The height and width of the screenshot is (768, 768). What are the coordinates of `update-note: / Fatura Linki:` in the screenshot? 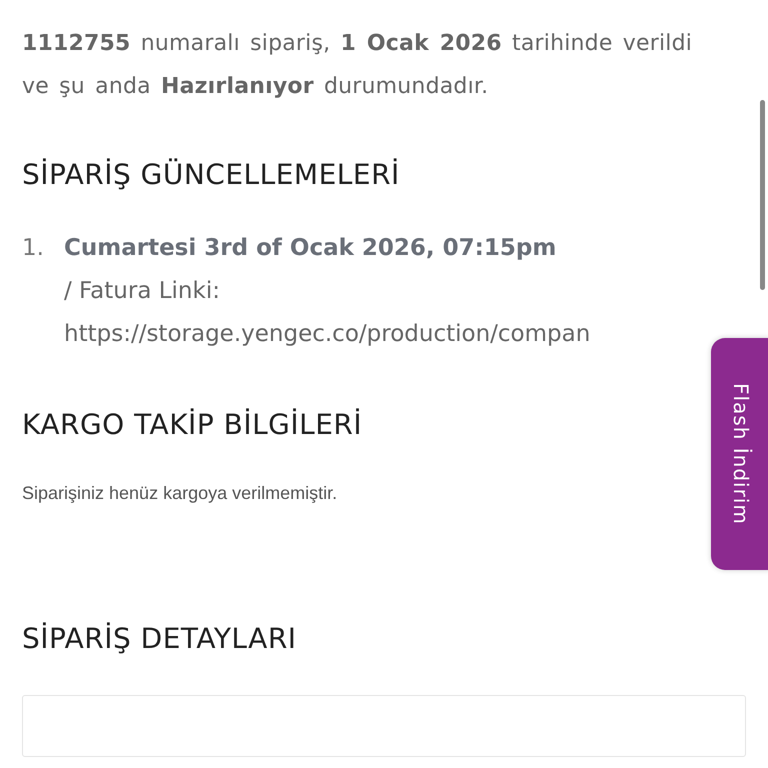 It's located at (142, 291).